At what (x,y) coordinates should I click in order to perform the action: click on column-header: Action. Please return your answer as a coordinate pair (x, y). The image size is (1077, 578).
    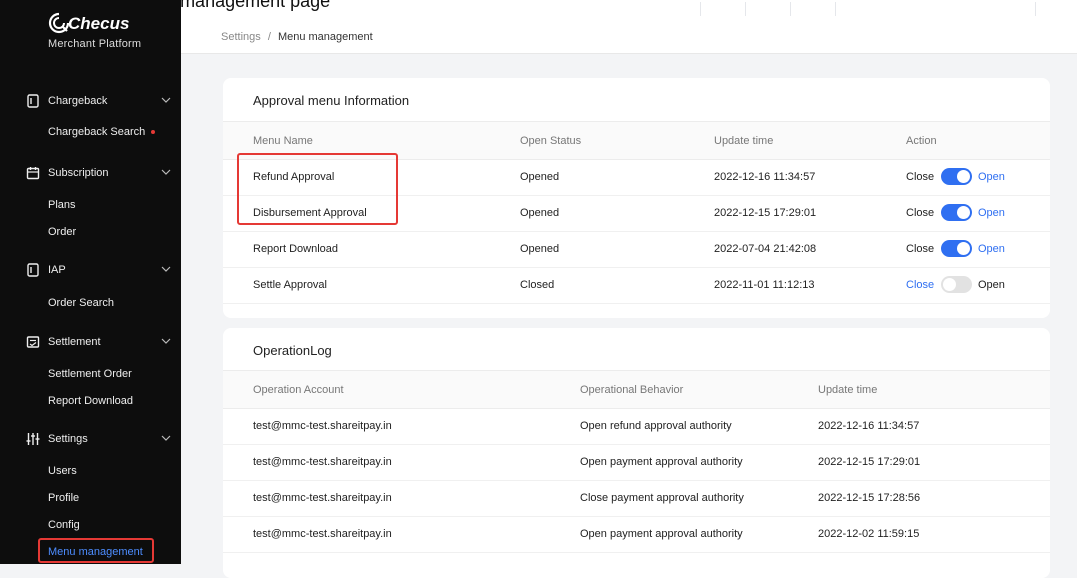
    Looking at the image, I should click on (921, 141).